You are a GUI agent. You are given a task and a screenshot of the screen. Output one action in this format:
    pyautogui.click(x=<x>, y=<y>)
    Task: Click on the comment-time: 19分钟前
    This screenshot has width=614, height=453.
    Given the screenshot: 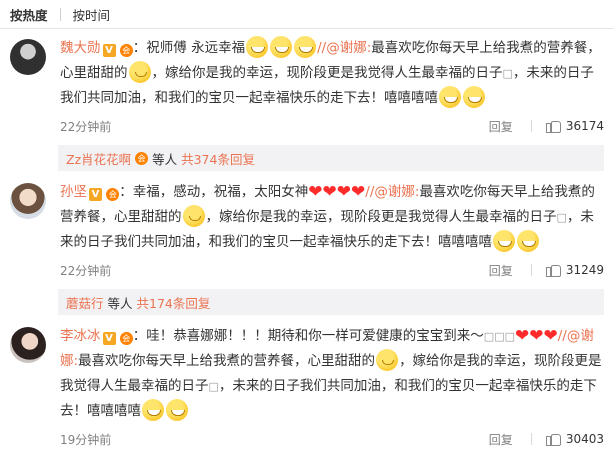 What is the action you would take?
    pyautogui.click(x=86, y=439)
    